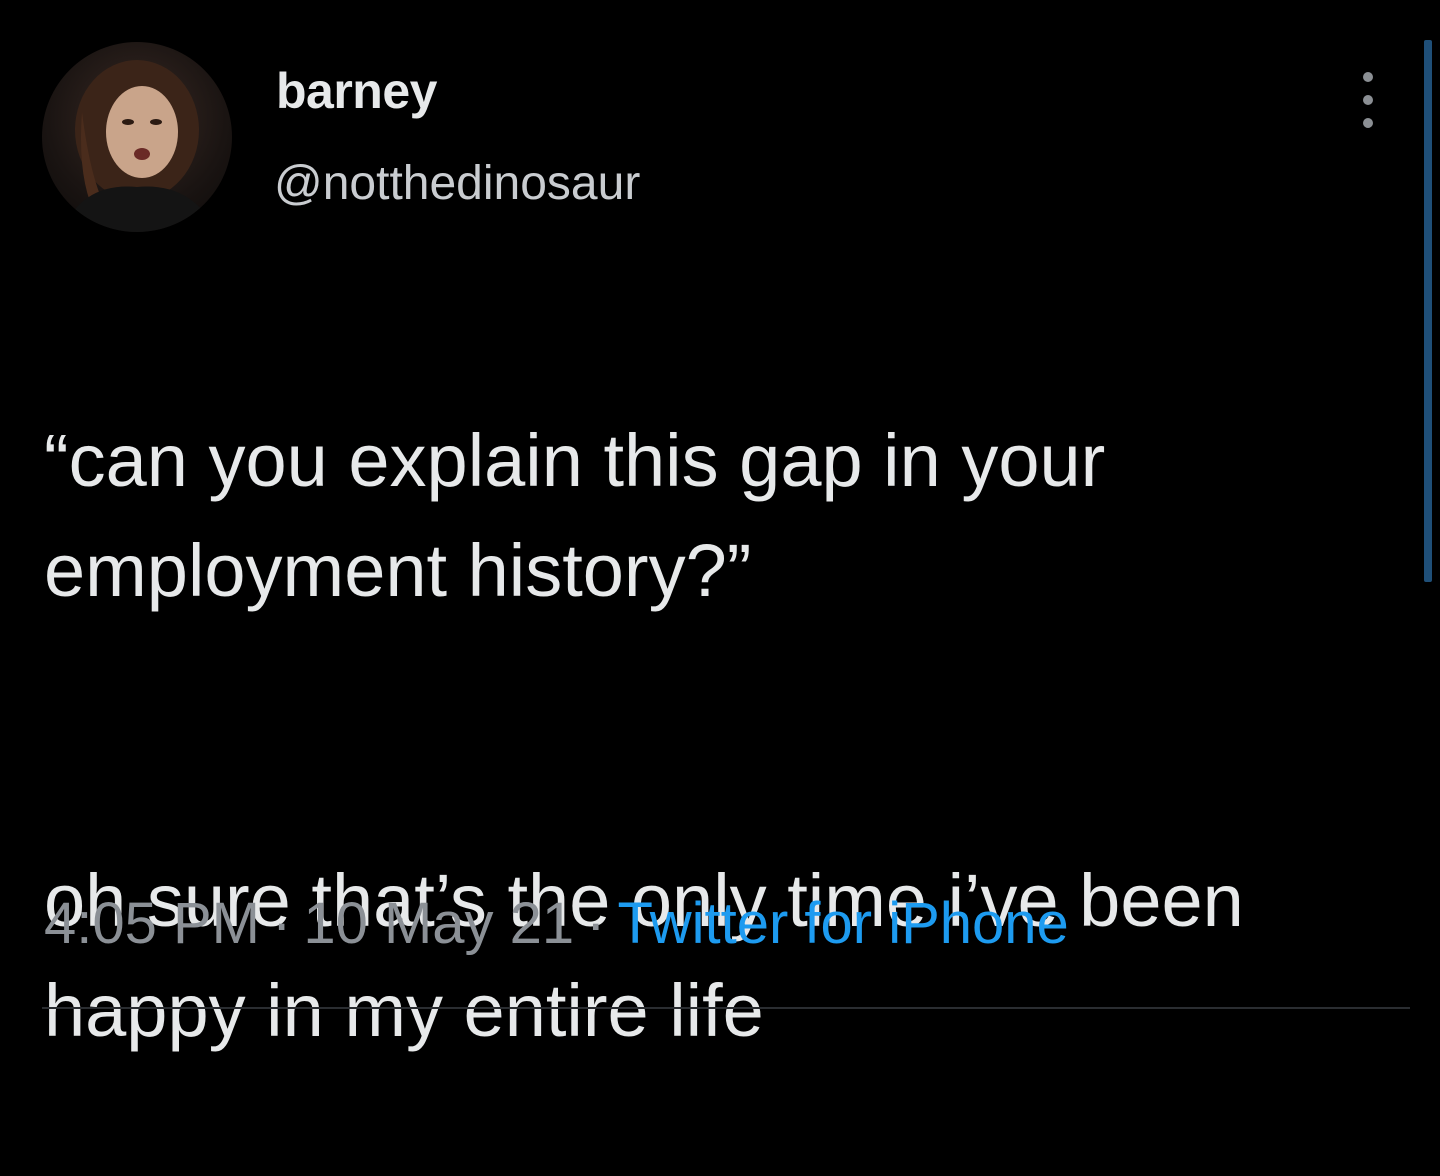  What do you see at coordinates (139, 146) in the screenshot?
I see `profile-photo` at bounding box center [139, 146].